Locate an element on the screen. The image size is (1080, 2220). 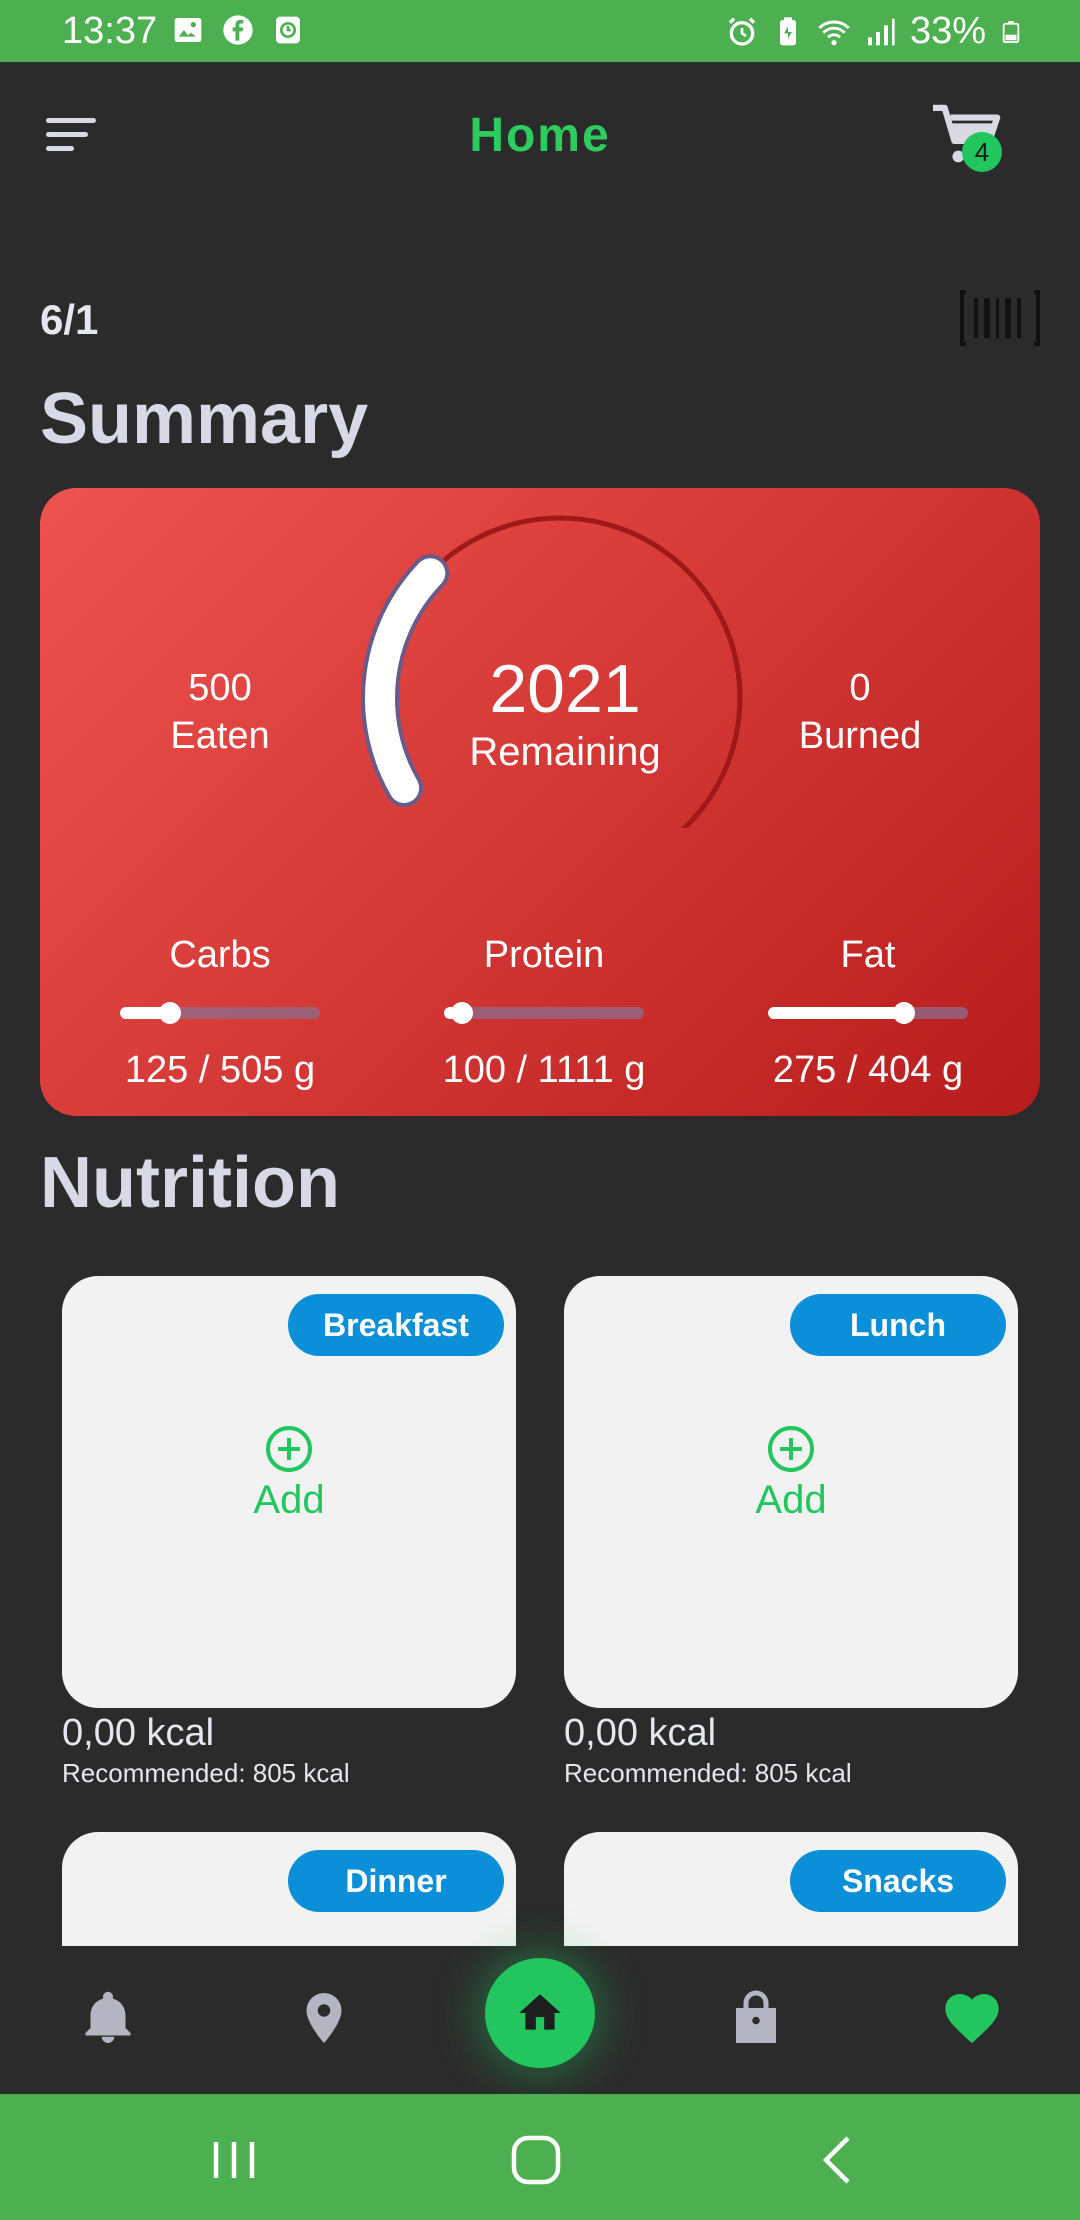
macro-value: 125 / 505 g is located at coordinates (220, 1070).